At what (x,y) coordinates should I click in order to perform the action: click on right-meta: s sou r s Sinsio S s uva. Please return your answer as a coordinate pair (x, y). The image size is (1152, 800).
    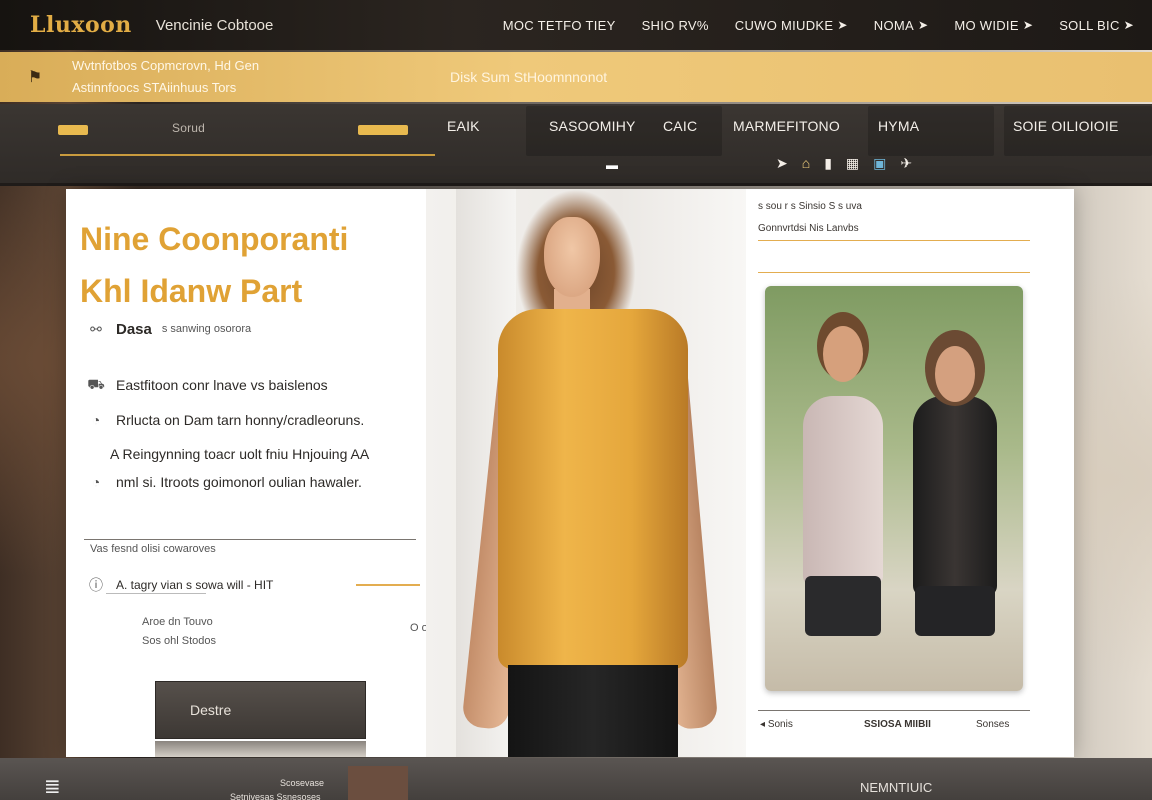
    Looking at the image, I should click on (810, 206).